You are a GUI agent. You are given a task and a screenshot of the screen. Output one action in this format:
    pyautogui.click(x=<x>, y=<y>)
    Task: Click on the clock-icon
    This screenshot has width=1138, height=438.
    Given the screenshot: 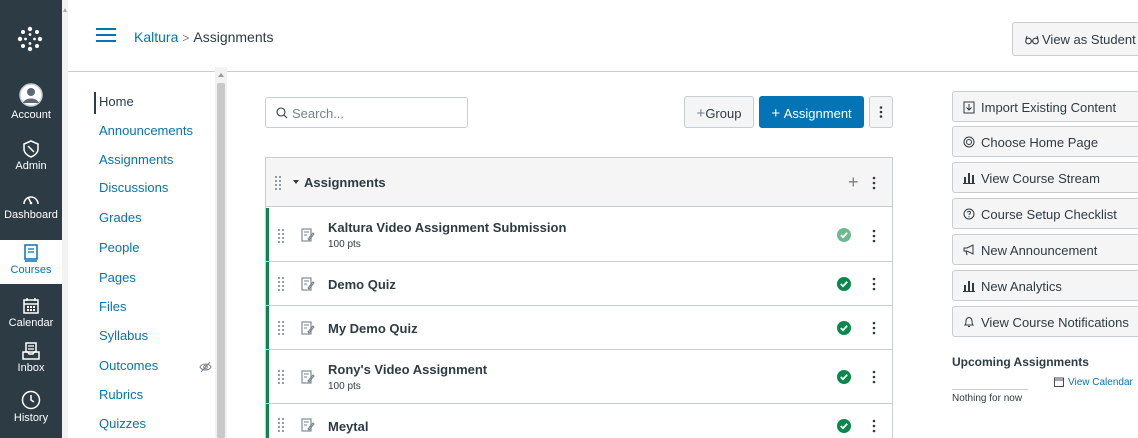 What is the action you would take?
    pyautogui.click(x=31, y=400)
    